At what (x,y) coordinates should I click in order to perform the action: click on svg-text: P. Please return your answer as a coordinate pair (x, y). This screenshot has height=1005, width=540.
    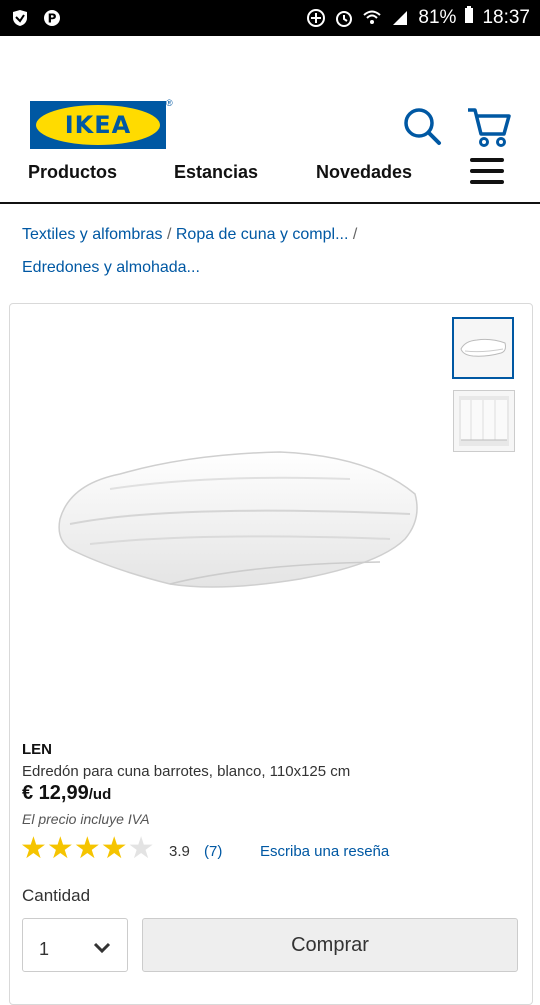
    Looking at the image, I should click on (52, 19).